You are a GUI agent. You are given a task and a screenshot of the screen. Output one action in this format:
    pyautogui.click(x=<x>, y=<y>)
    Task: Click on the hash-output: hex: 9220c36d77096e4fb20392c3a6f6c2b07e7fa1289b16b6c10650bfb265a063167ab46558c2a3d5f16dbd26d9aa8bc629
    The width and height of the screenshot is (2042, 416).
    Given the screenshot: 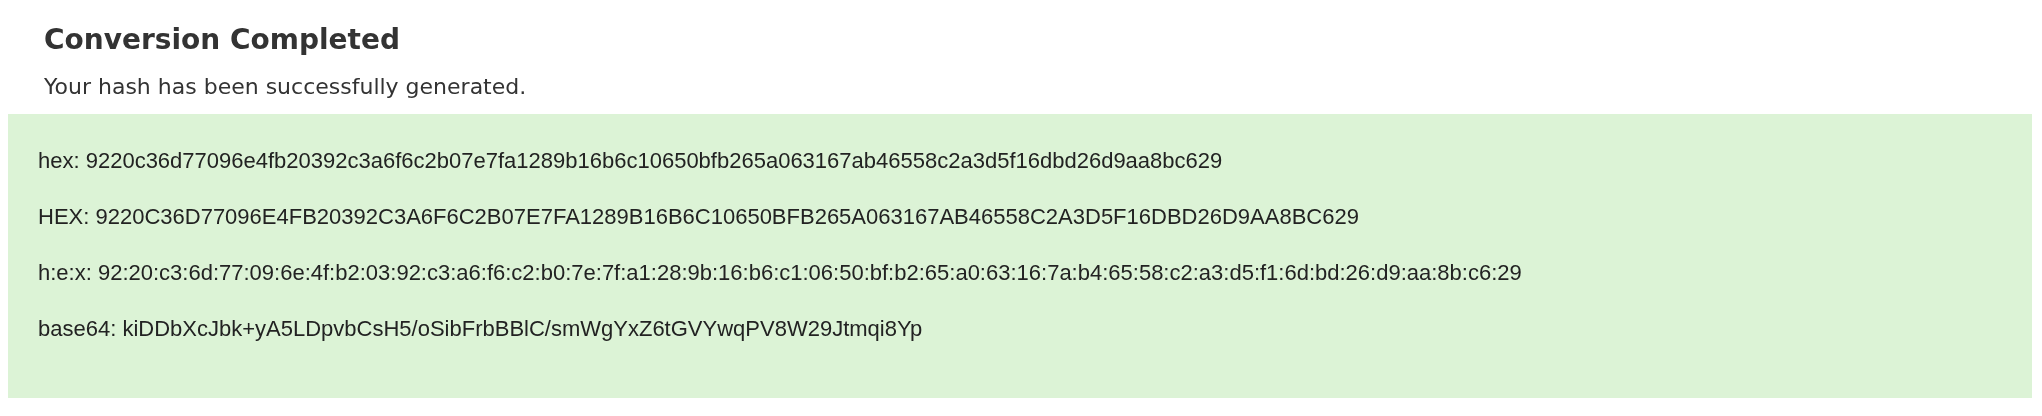 What is the action you would take?
    pyautogui.click(x=631, y=161)
    